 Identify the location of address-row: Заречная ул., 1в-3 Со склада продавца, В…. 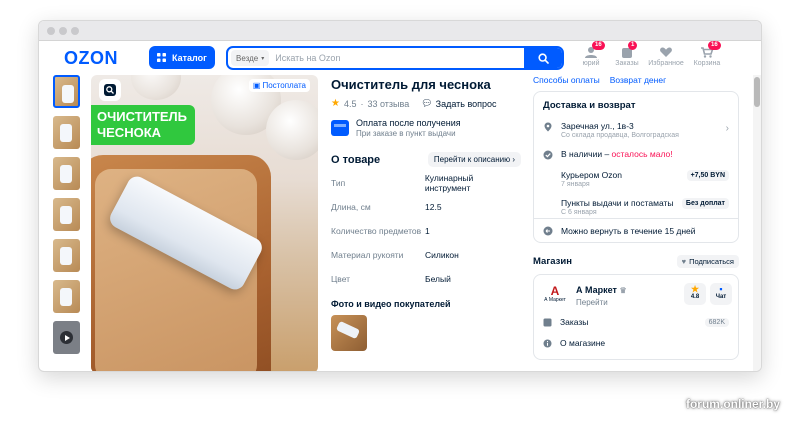
(636, 130).